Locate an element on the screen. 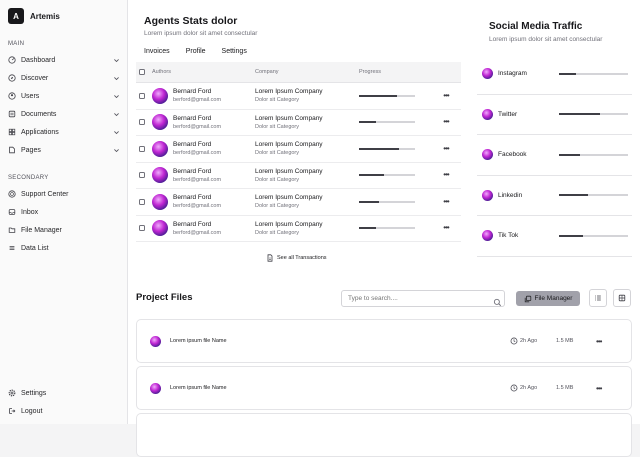 This screenshot has height=457, width=640. tab-invoices: Invoices is located at coordinates (157, 53).